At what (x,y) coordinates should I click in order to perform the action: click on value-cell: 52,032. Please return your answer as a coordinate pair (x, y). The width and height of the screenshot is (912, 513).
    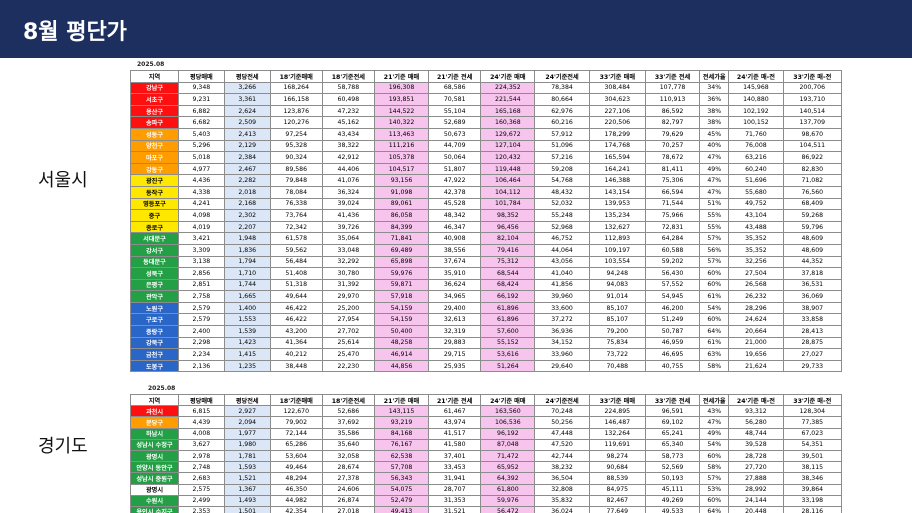
    Looking at the image, I should click on (562, 204).